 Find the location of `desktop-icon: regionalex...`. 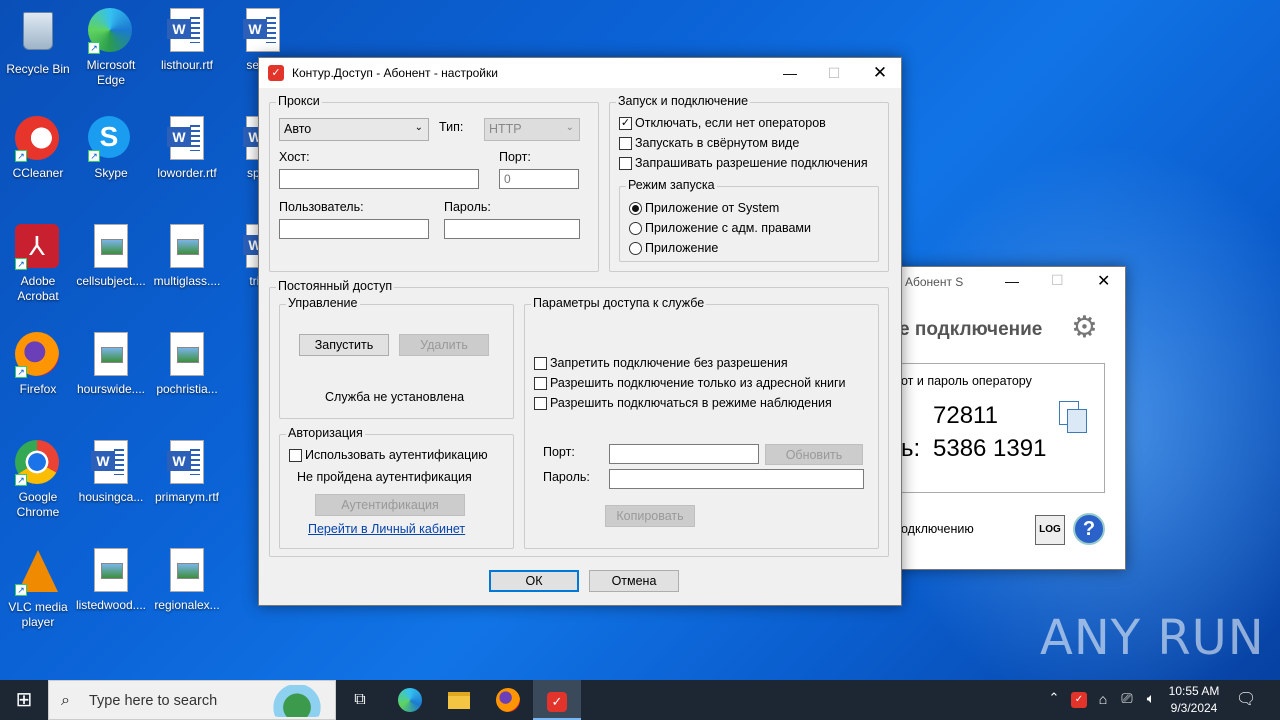

desktop-icon: regionalex... is located at coordinates (187, 580).